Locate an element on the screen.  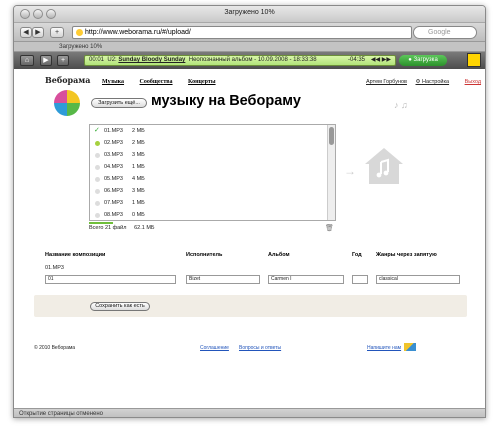
check-icon: ✓ is located at coordinates (97, 130).